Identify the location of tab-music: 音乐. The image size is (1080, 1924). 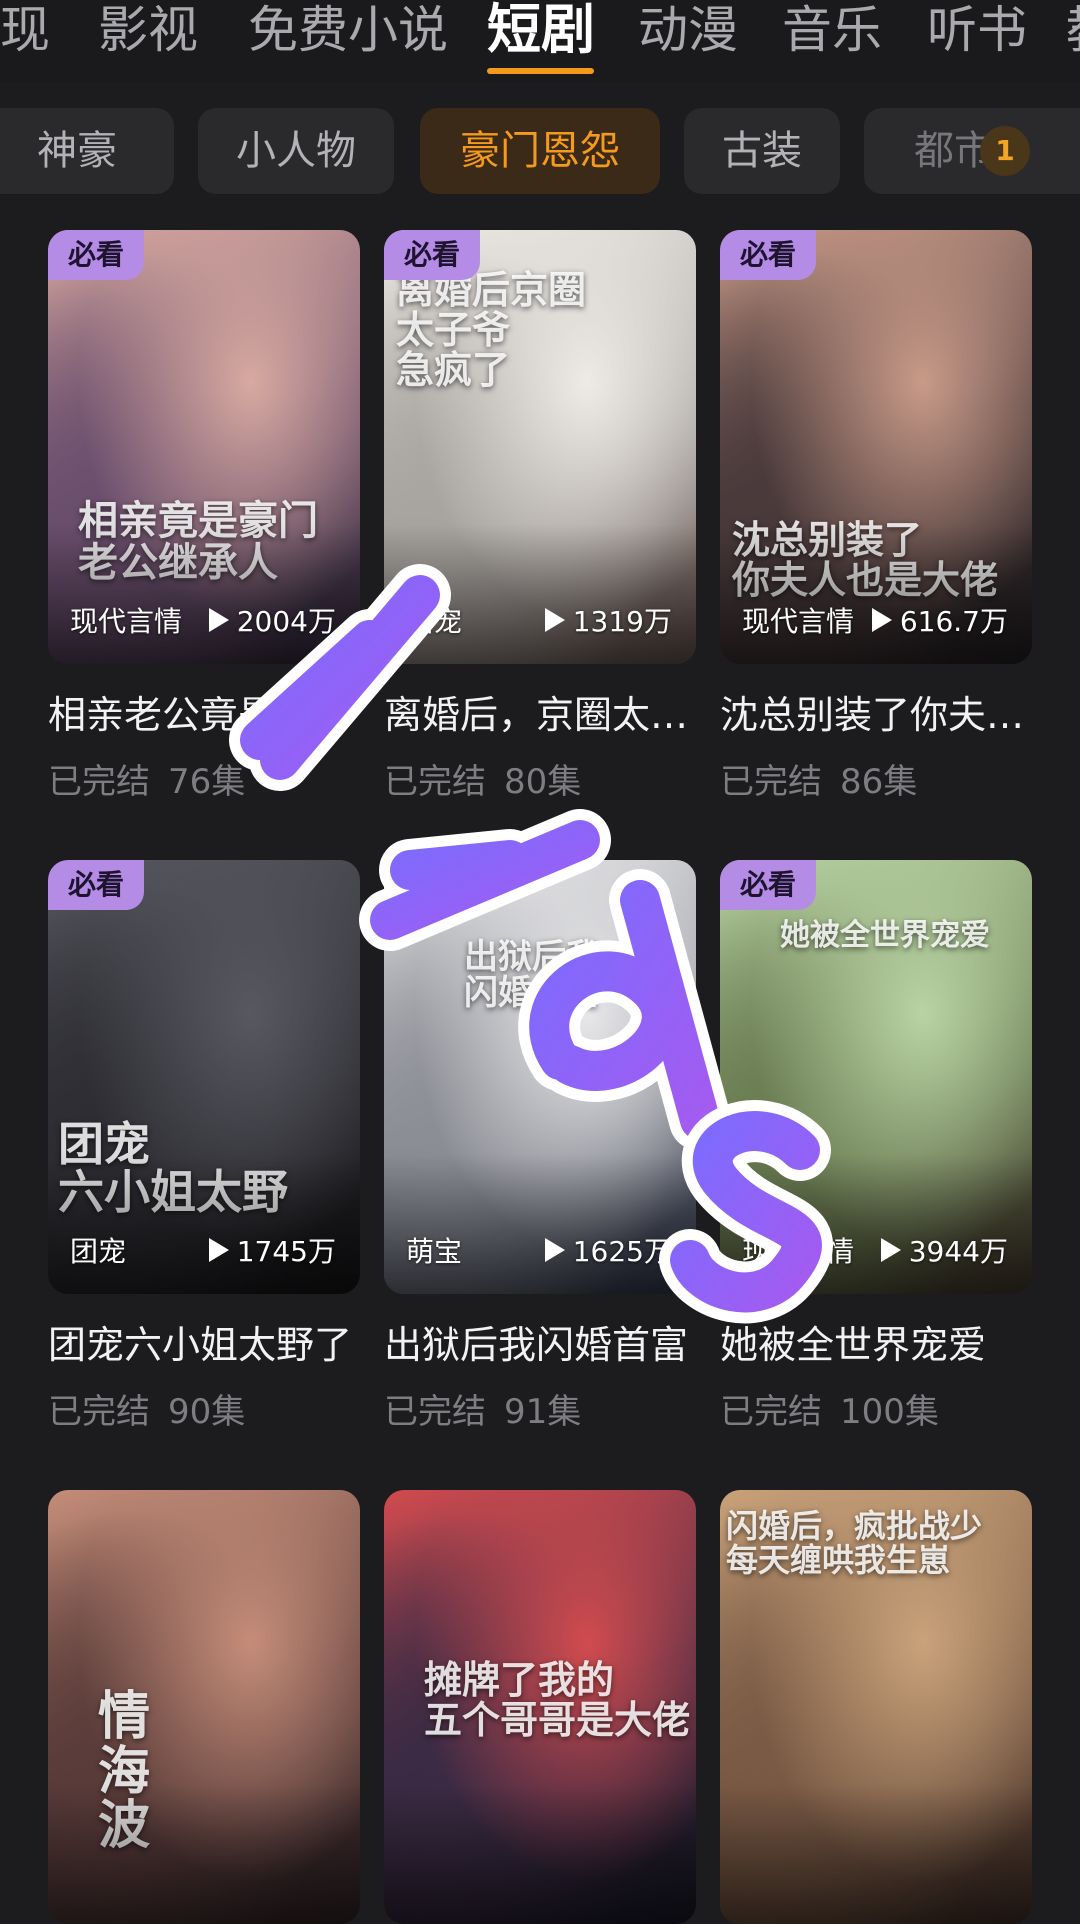
(832, 30).